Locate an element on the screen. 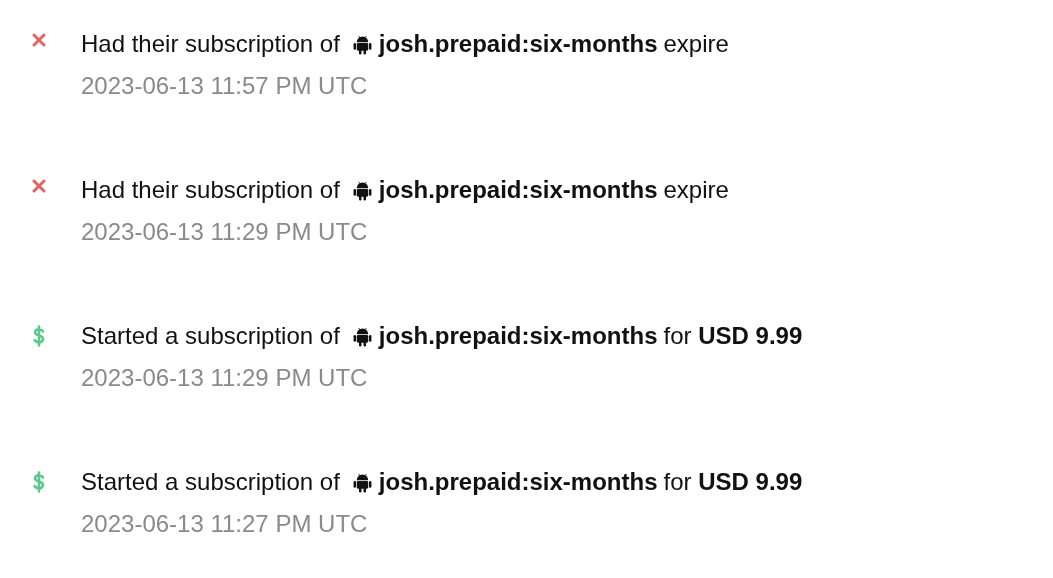  event-timestamp: 2023-06-13 11:57 PM UTC is located at coordinates (225, 86).